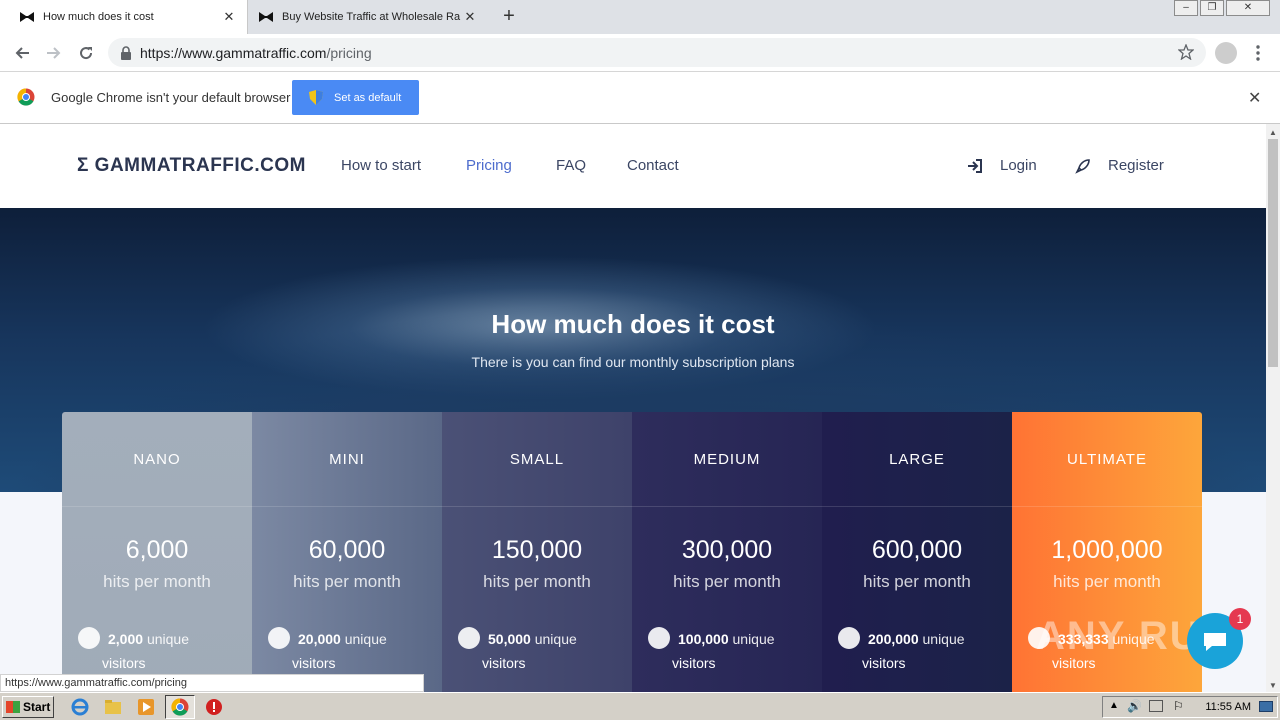 The height and width of the screenshot is (720, 1280). What do you see at coordinates (917, 459) in the screenshot?
I see `plan-name: LARGE` at bounding box center [917, 459].